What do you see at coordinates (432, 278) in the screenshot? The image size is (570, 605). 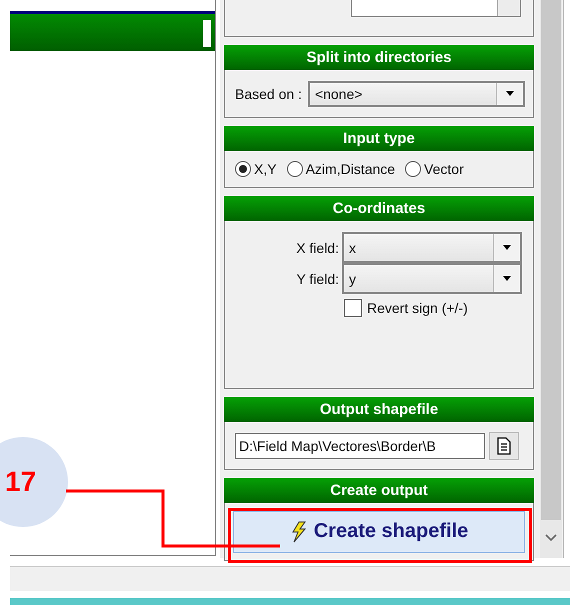 I see `dropdown: y` at bounding box center [432, 278].